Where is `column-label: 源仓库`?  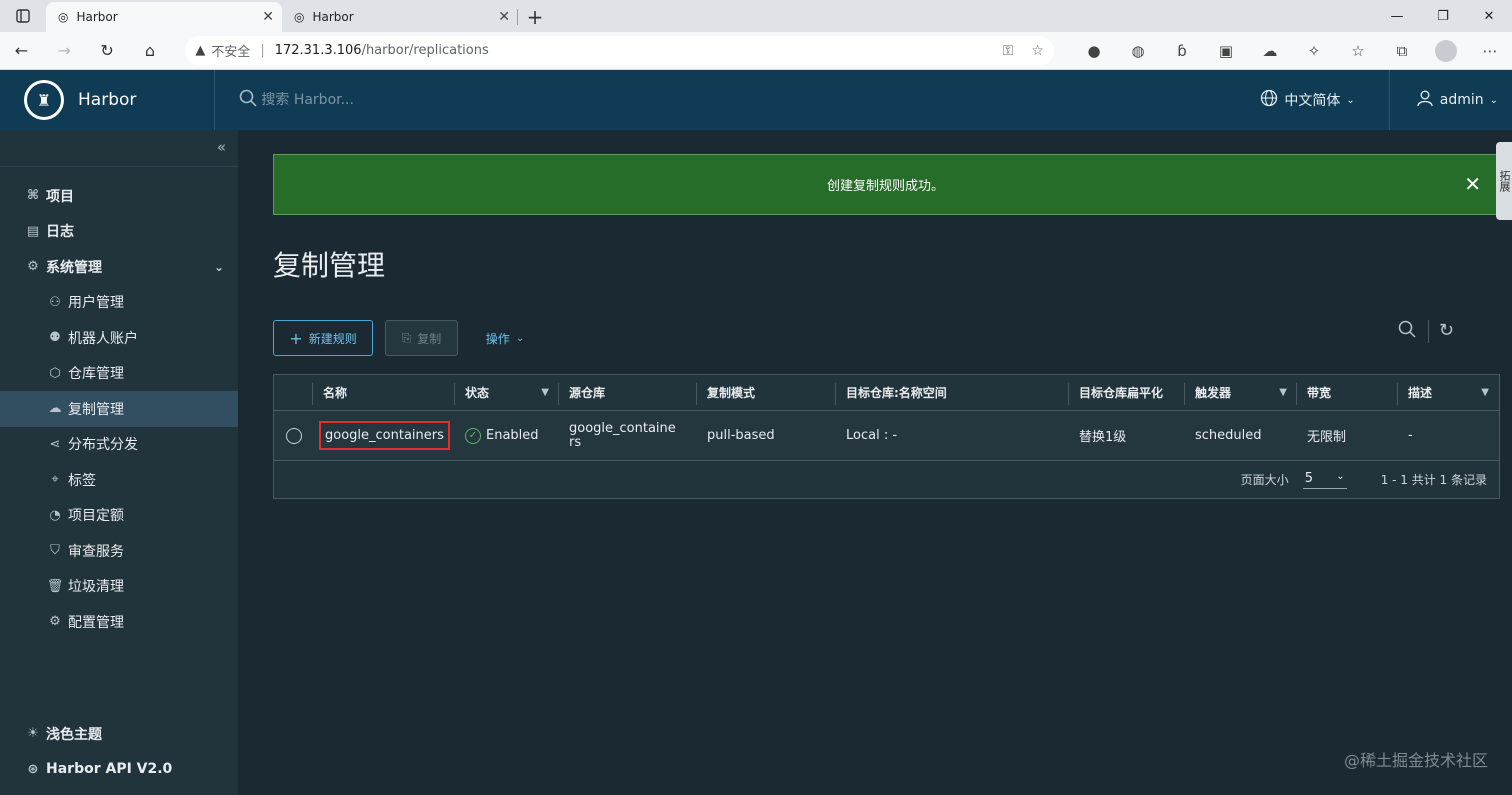 column-label: 源仓库 is located at coordinates (587, 393).